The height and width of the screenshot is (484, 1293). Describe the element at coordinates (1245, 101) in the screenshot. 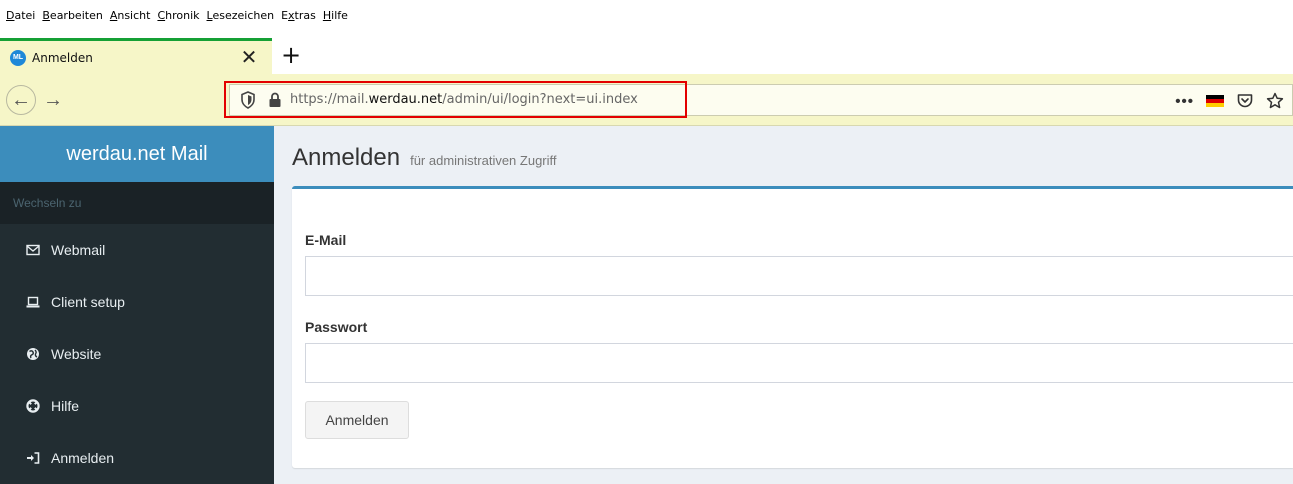

I see `pocket-icon` at that location.